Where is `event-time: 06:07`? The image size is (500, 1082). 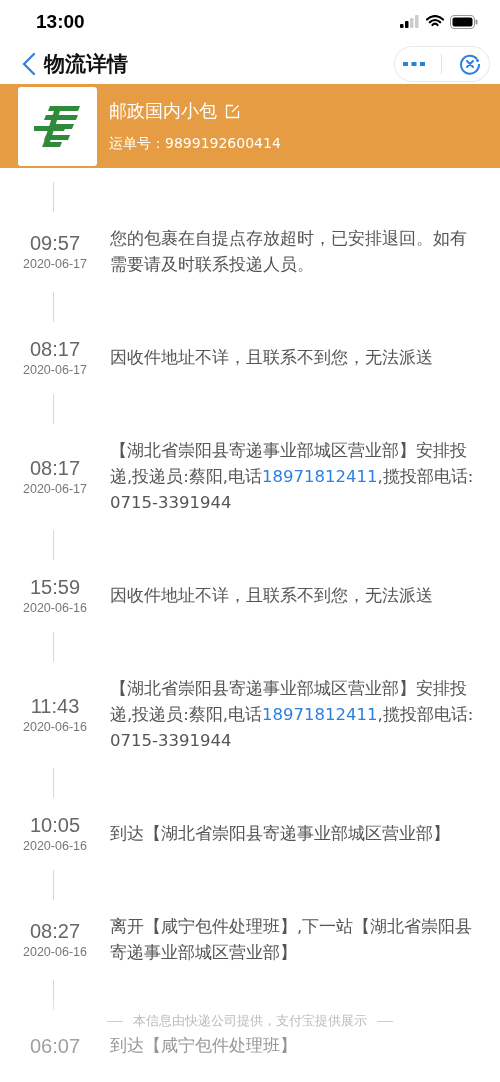
event-time: 06:07 is located at coordinates (55, 1046).